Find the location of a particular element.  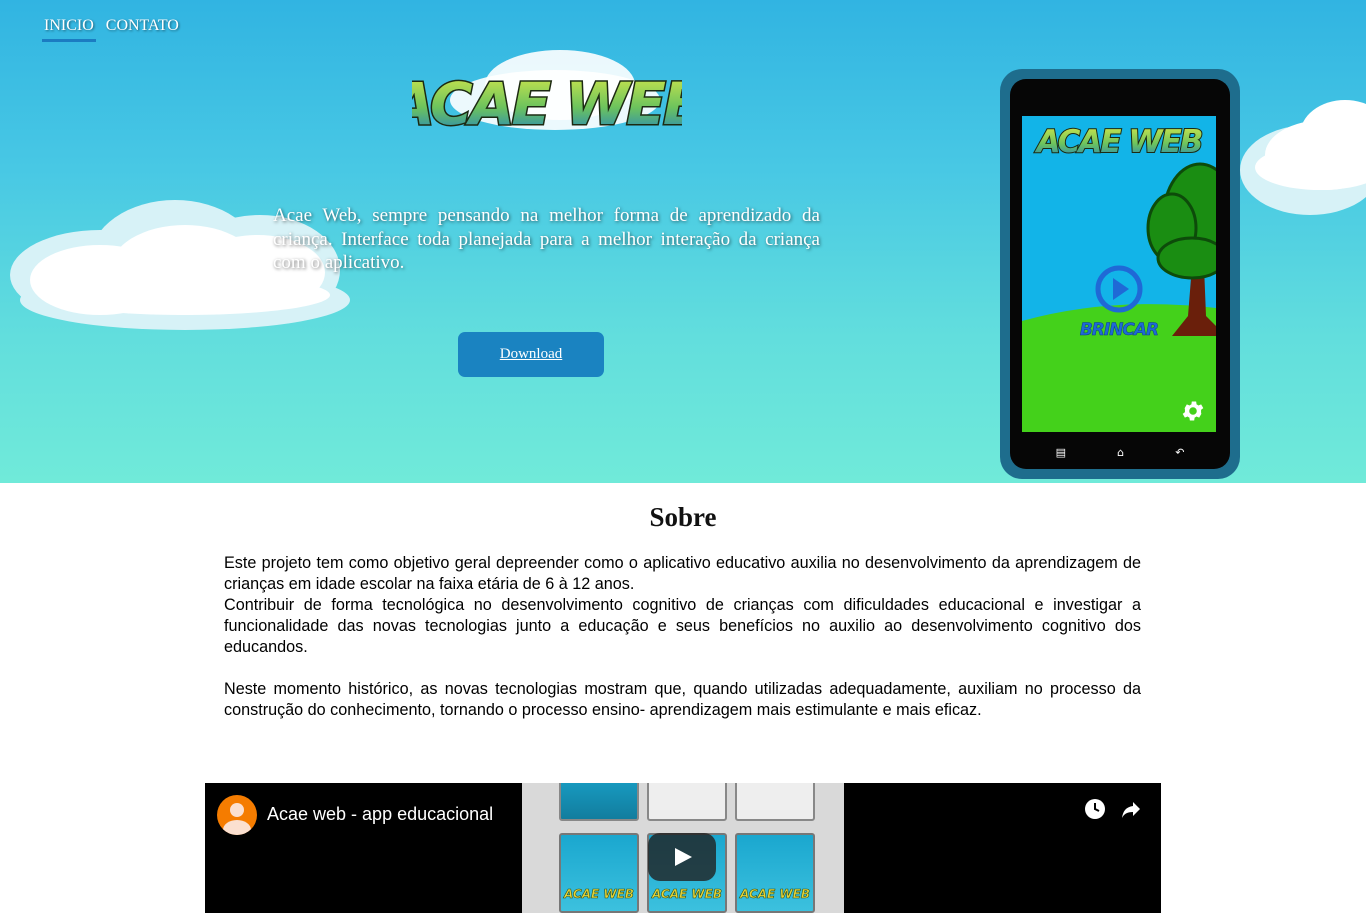

video-title: Acae web - app educacional is located at coordinates (380, 814).